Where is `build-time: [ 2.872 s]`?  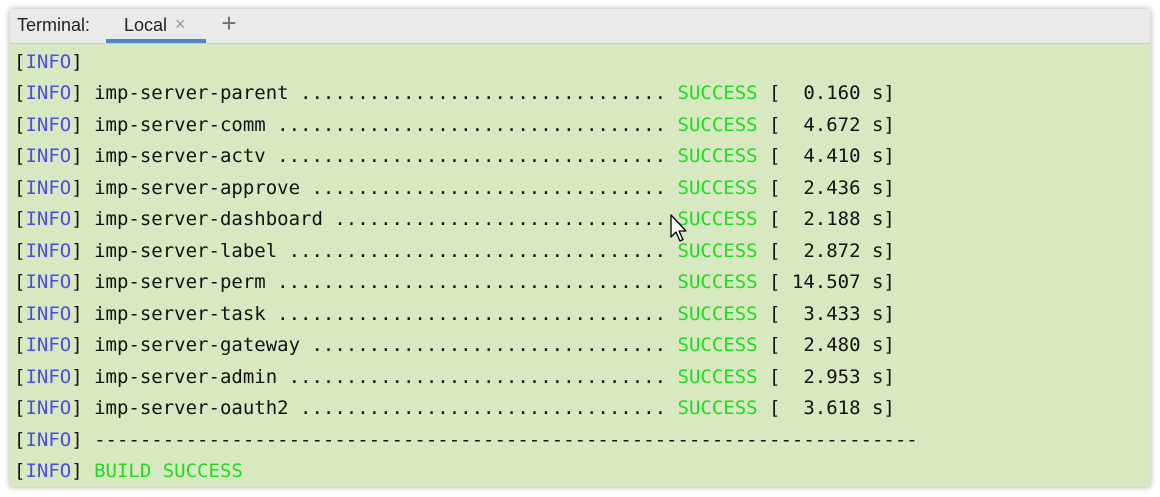 build-time: [ 2.872 s] is located at coordinates (832, 251).